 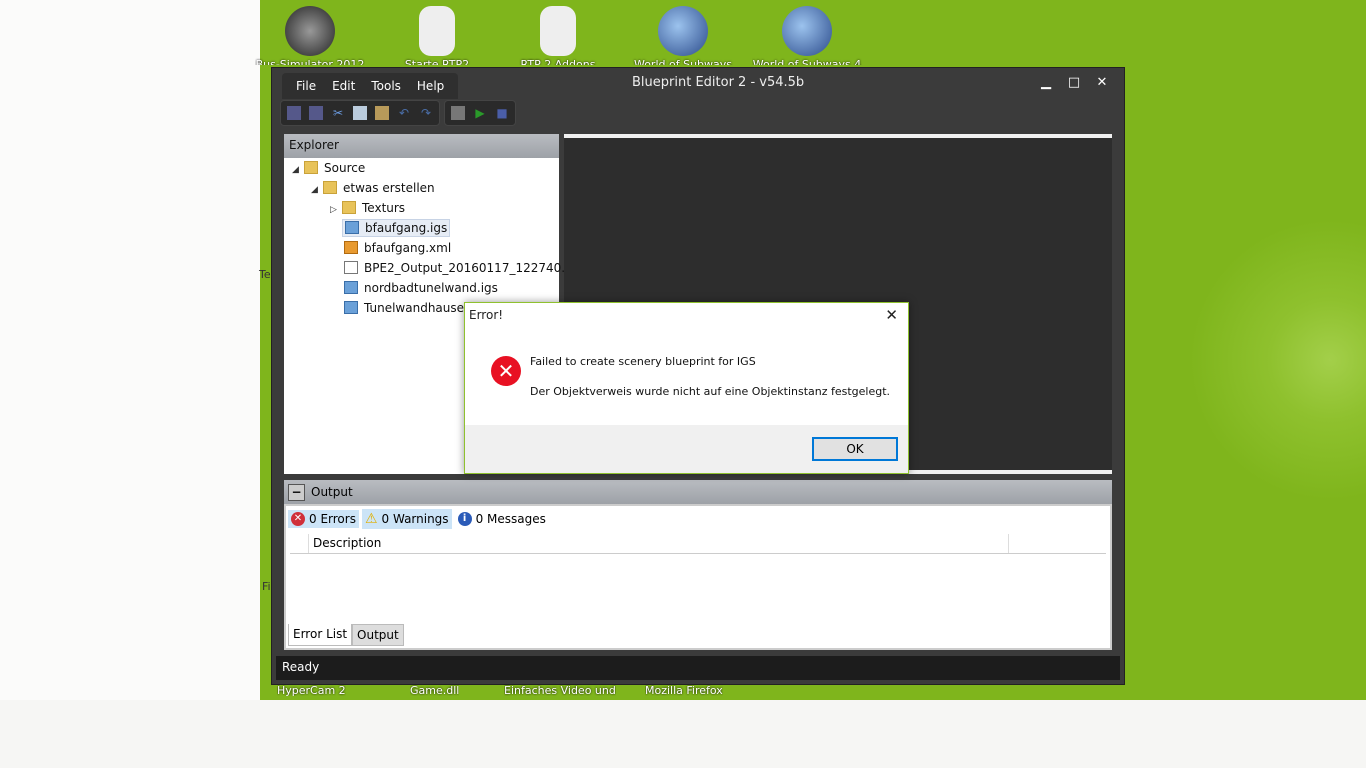 What do you see at coordinates (683, 734) in the screenshot?
I see `desktop-background-bottom` at bounding box center [683, 734].